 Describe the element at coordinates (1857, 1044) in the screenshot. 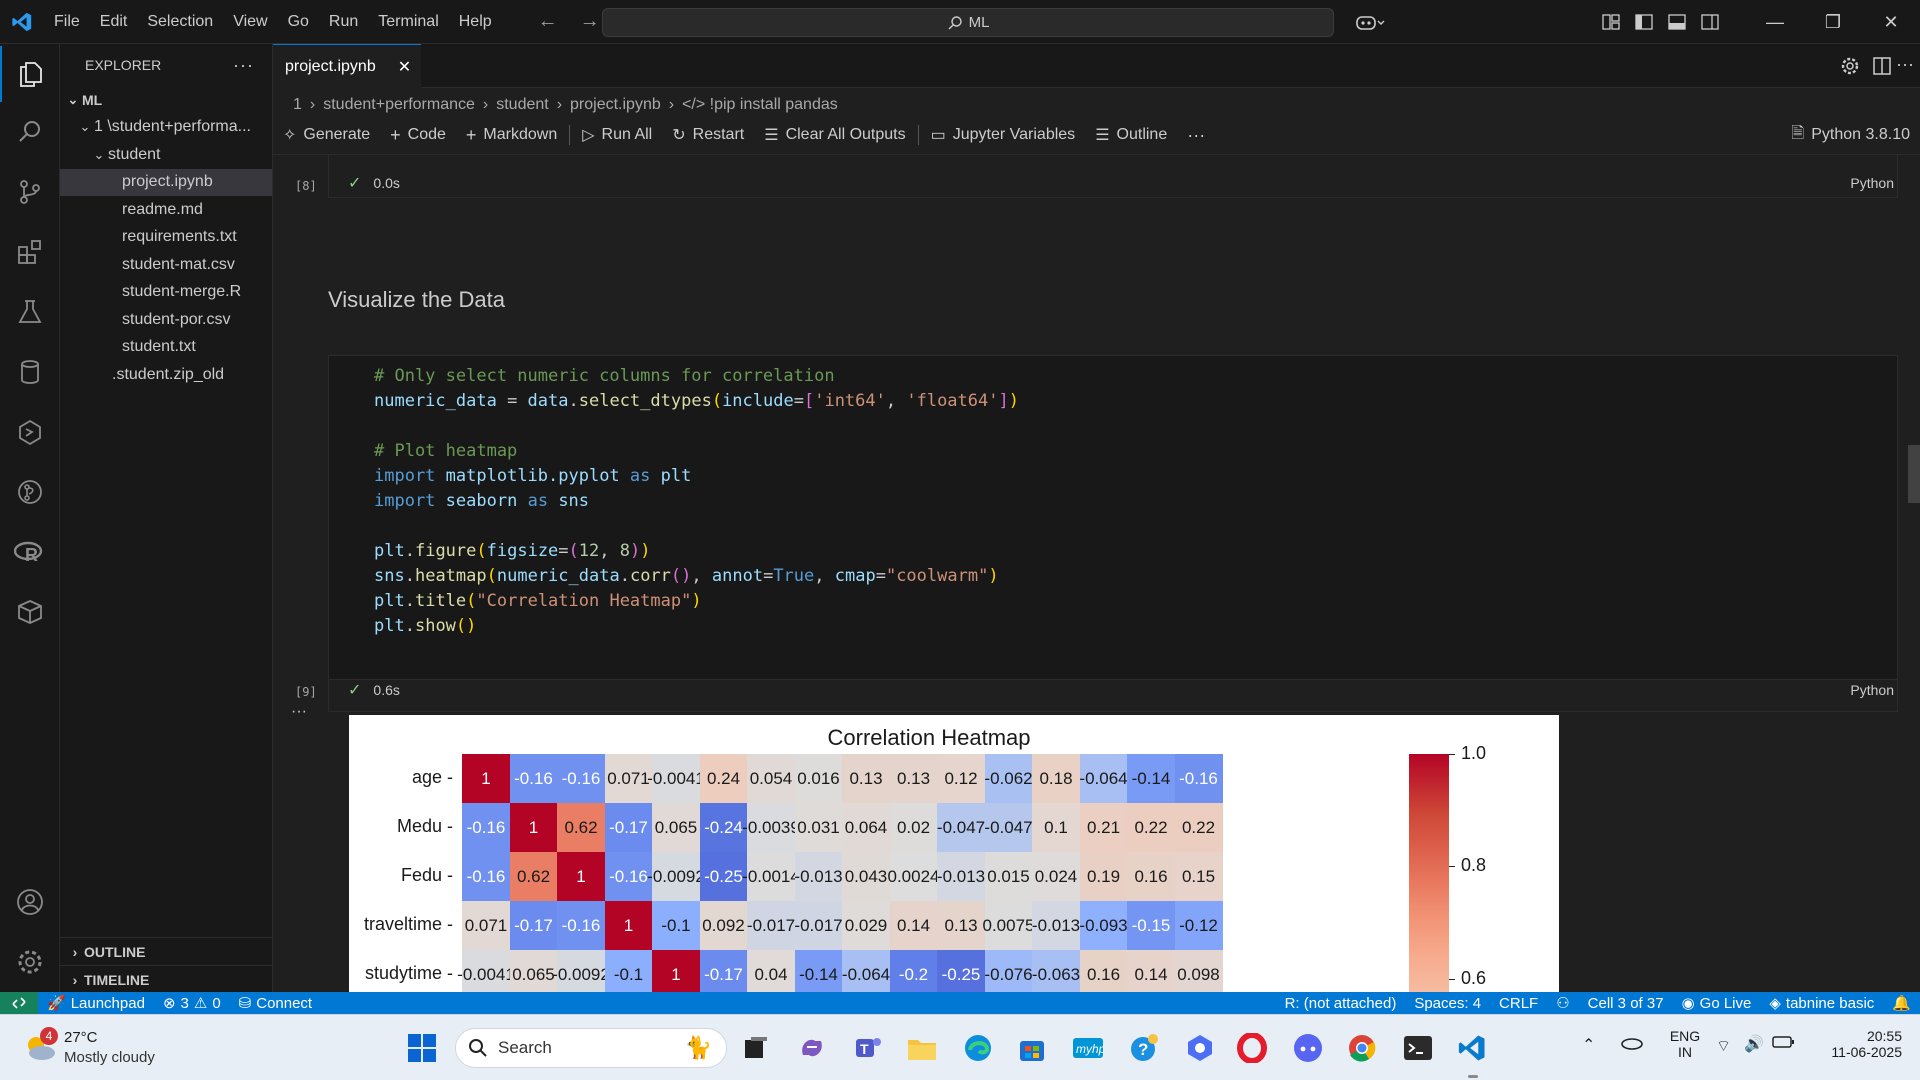

I see `clock: 20:55 11-06-2025` at that location.